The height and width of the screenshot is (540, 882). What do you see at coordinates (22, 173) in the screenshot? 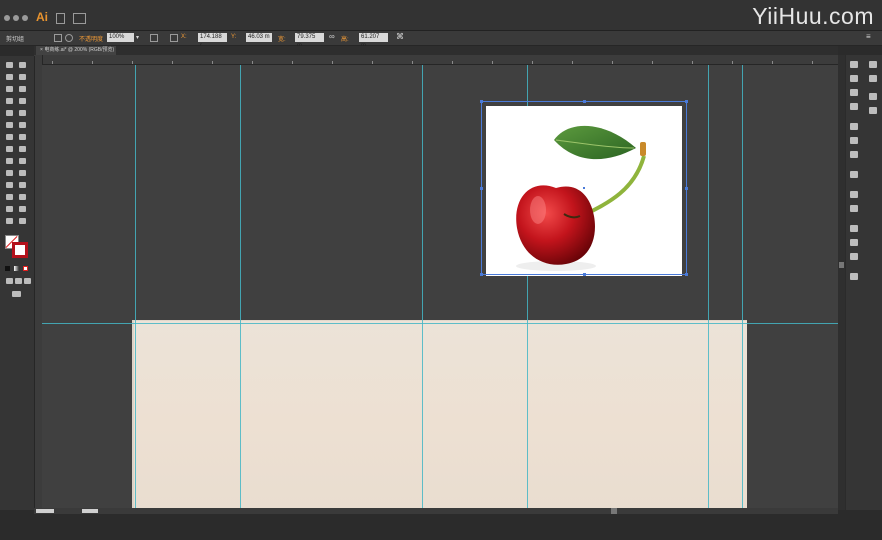
I see `gradient-tool-icon` at bounding box center [22, 173].